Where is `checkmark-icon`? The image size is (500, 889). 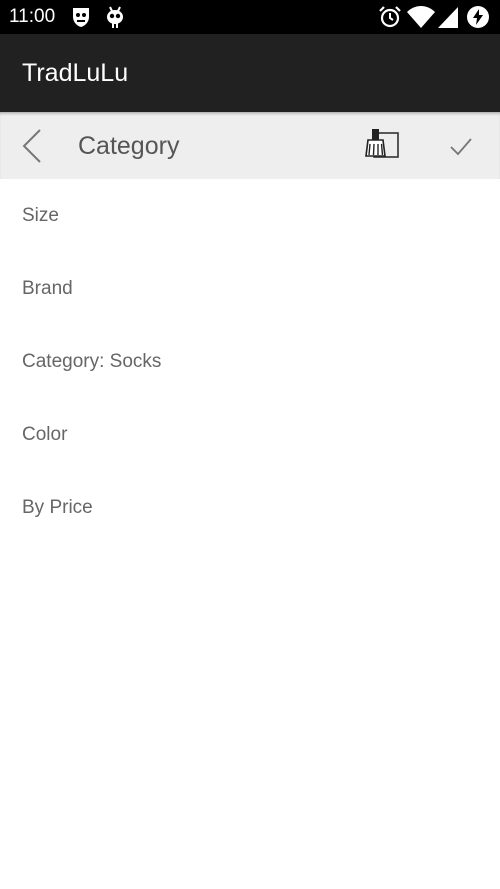
checkmark-icon is located at coordinates (461, 147).